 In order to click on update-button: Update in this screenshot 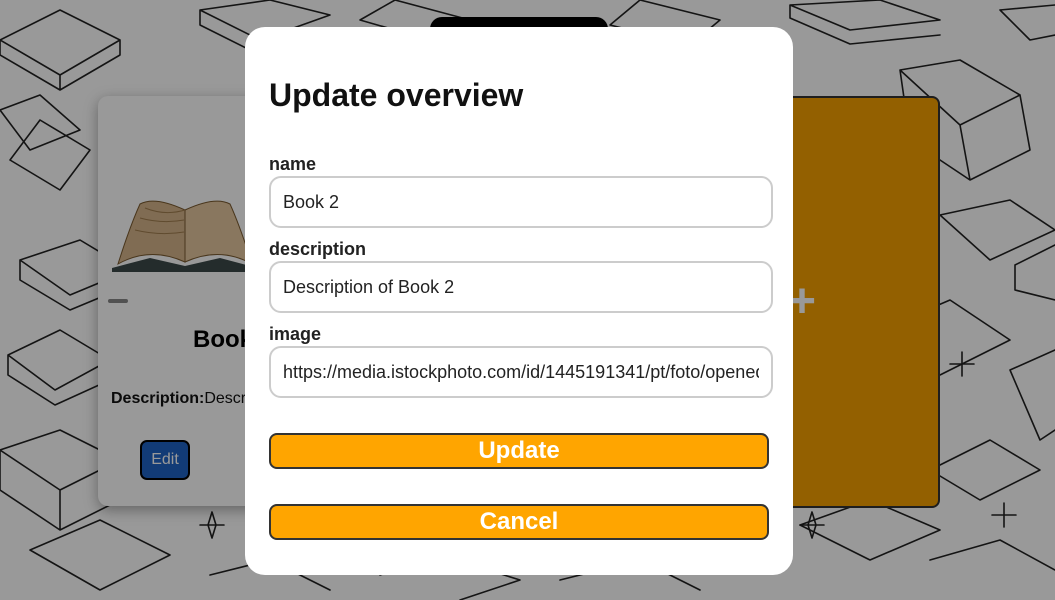, I will do `click(519, 451)`.